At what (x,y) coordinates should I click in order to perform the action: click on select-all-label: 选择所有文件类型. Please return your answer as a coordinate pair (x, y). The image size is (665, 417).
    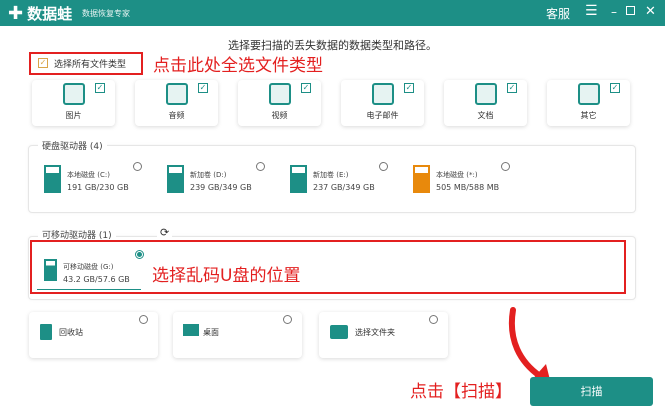
    Looking at the image, I should click on (90, 63).